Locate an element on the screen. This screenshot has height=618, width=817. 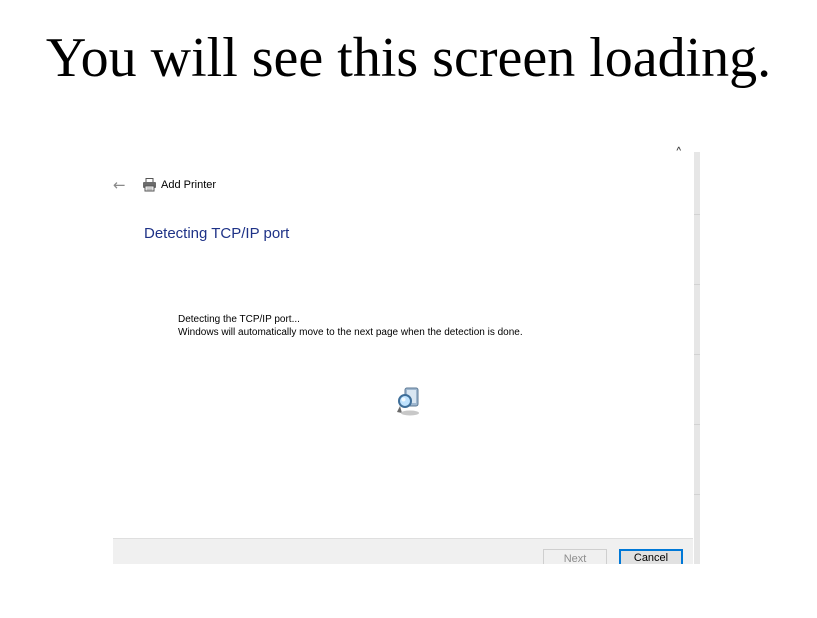
chevron-up-icon: ˄ is located at coordinates (679, 154).